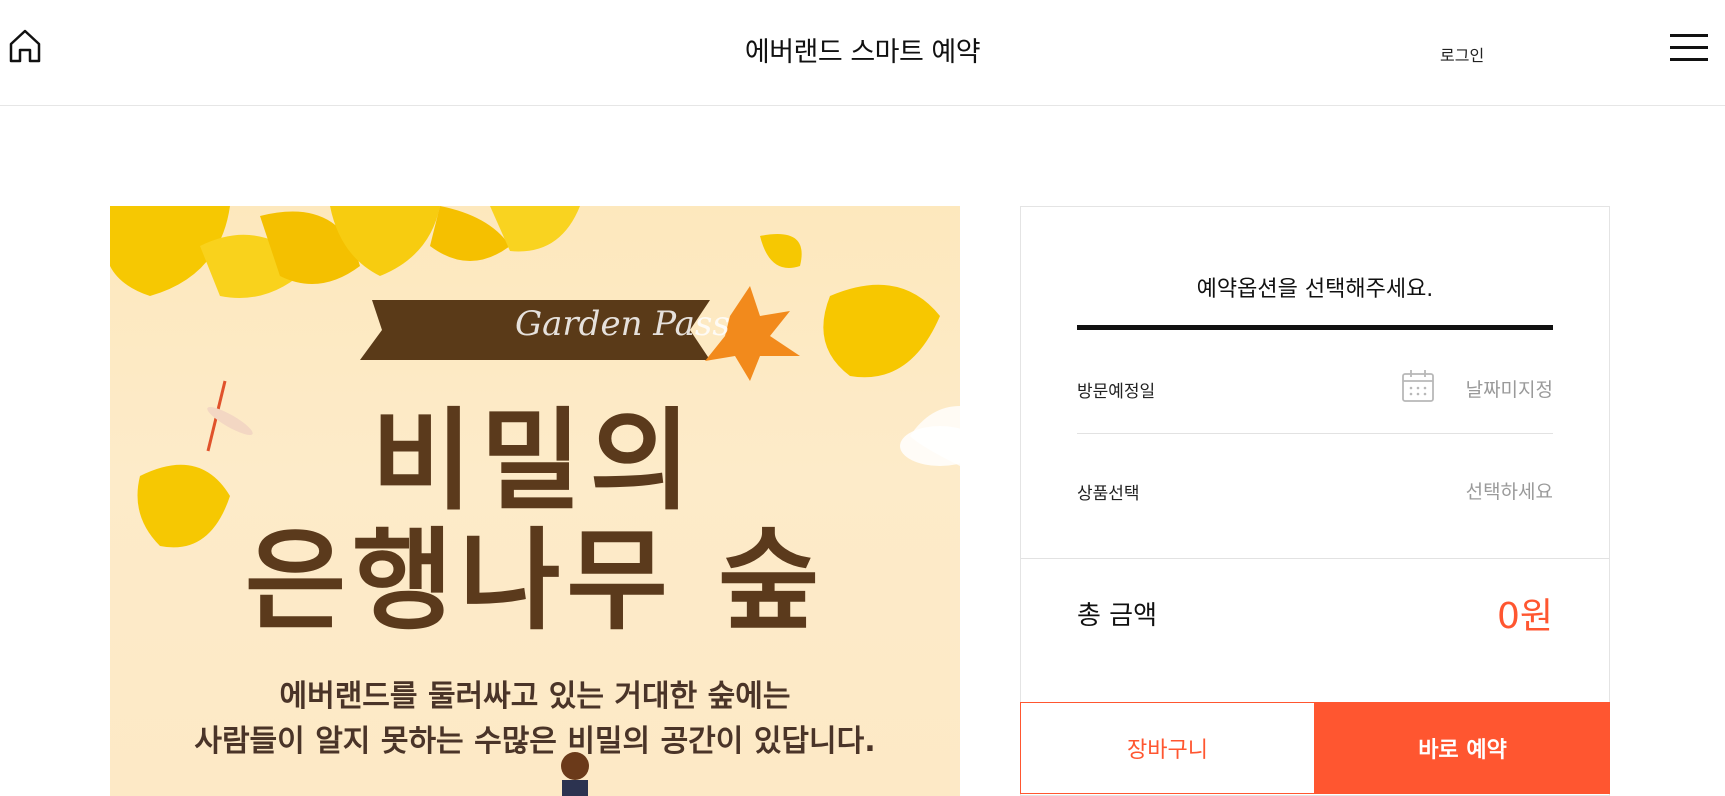 This screenshot has height=796, width=1725. What do you see at coordinates (1116, 392) in the screenshot?
I see `visit-date-label: 방문예정일` at bounding box center [1116, 392].